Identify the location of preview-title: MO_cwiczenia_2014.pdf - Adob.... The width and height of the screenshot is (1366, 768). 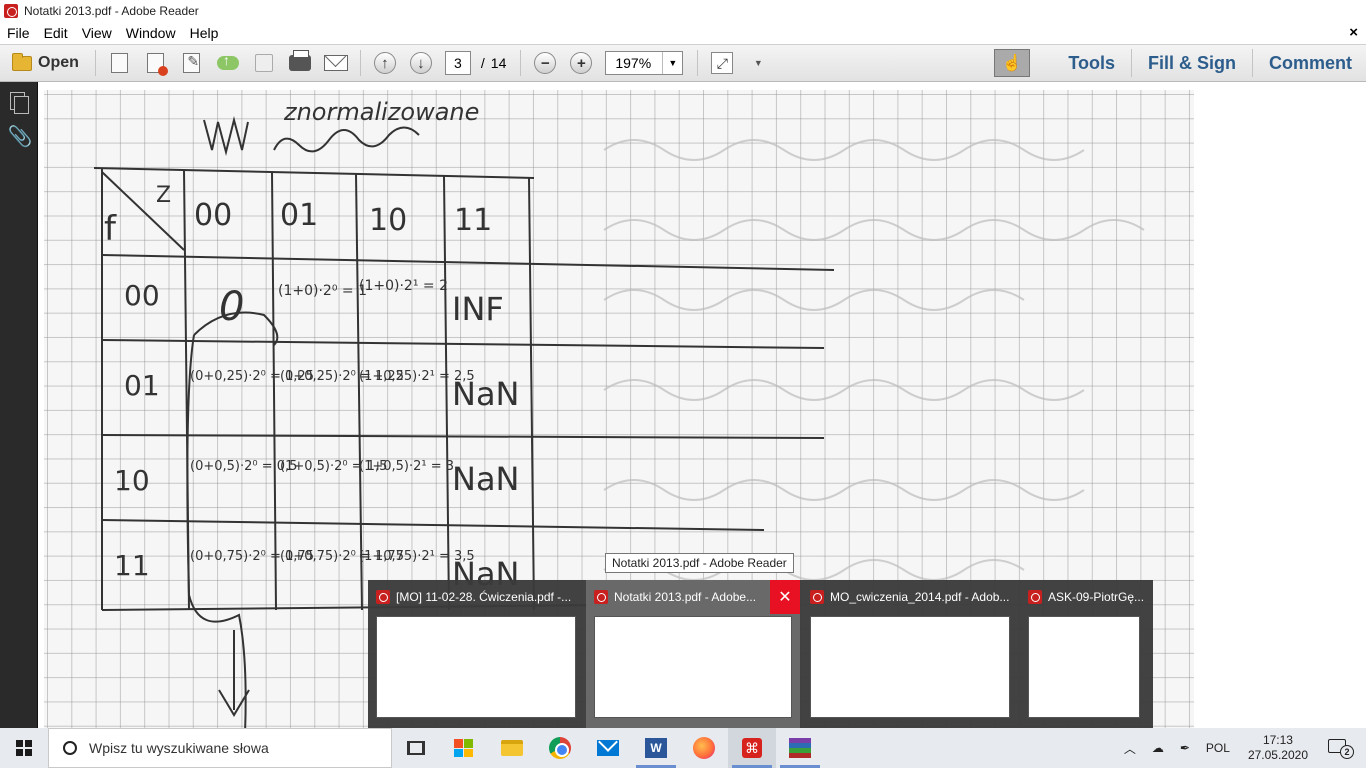
(920, 597).